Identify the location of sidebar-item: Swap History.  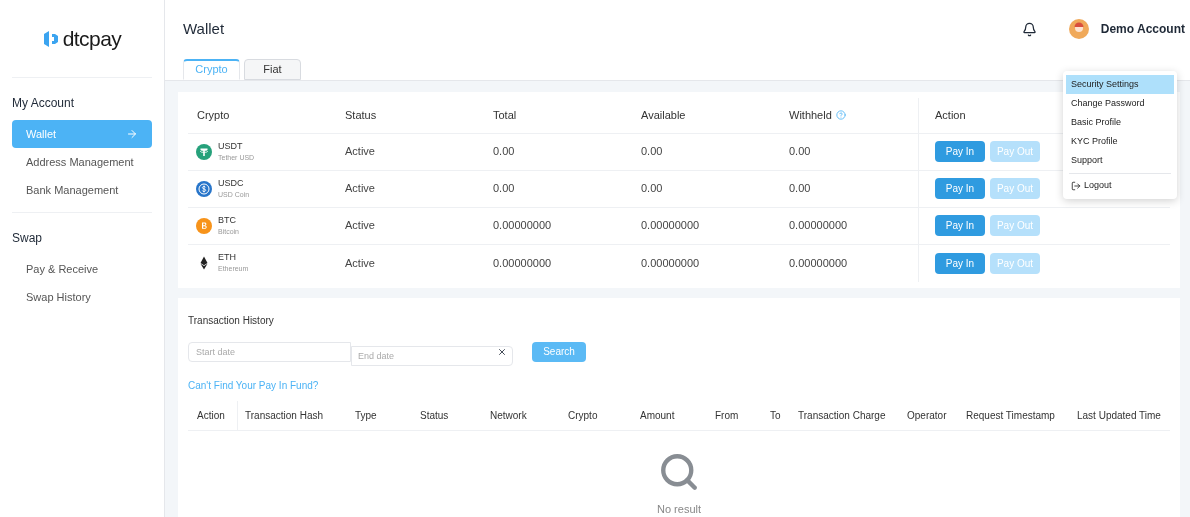
(82, 297).